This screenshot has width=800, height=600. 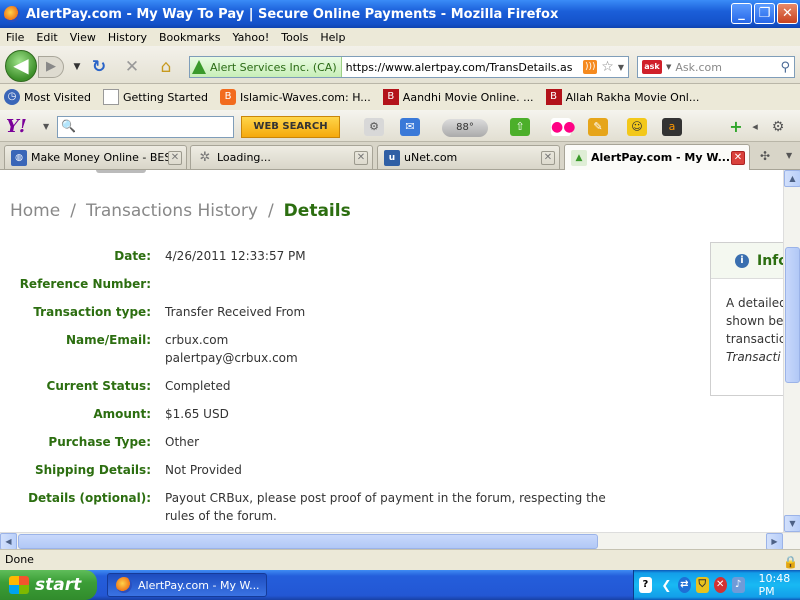 What do you see at coordinates (99, 442) in the screenshot?
I see `purchase-type-label: Purchase Type:` at bounding box center [99, 442].